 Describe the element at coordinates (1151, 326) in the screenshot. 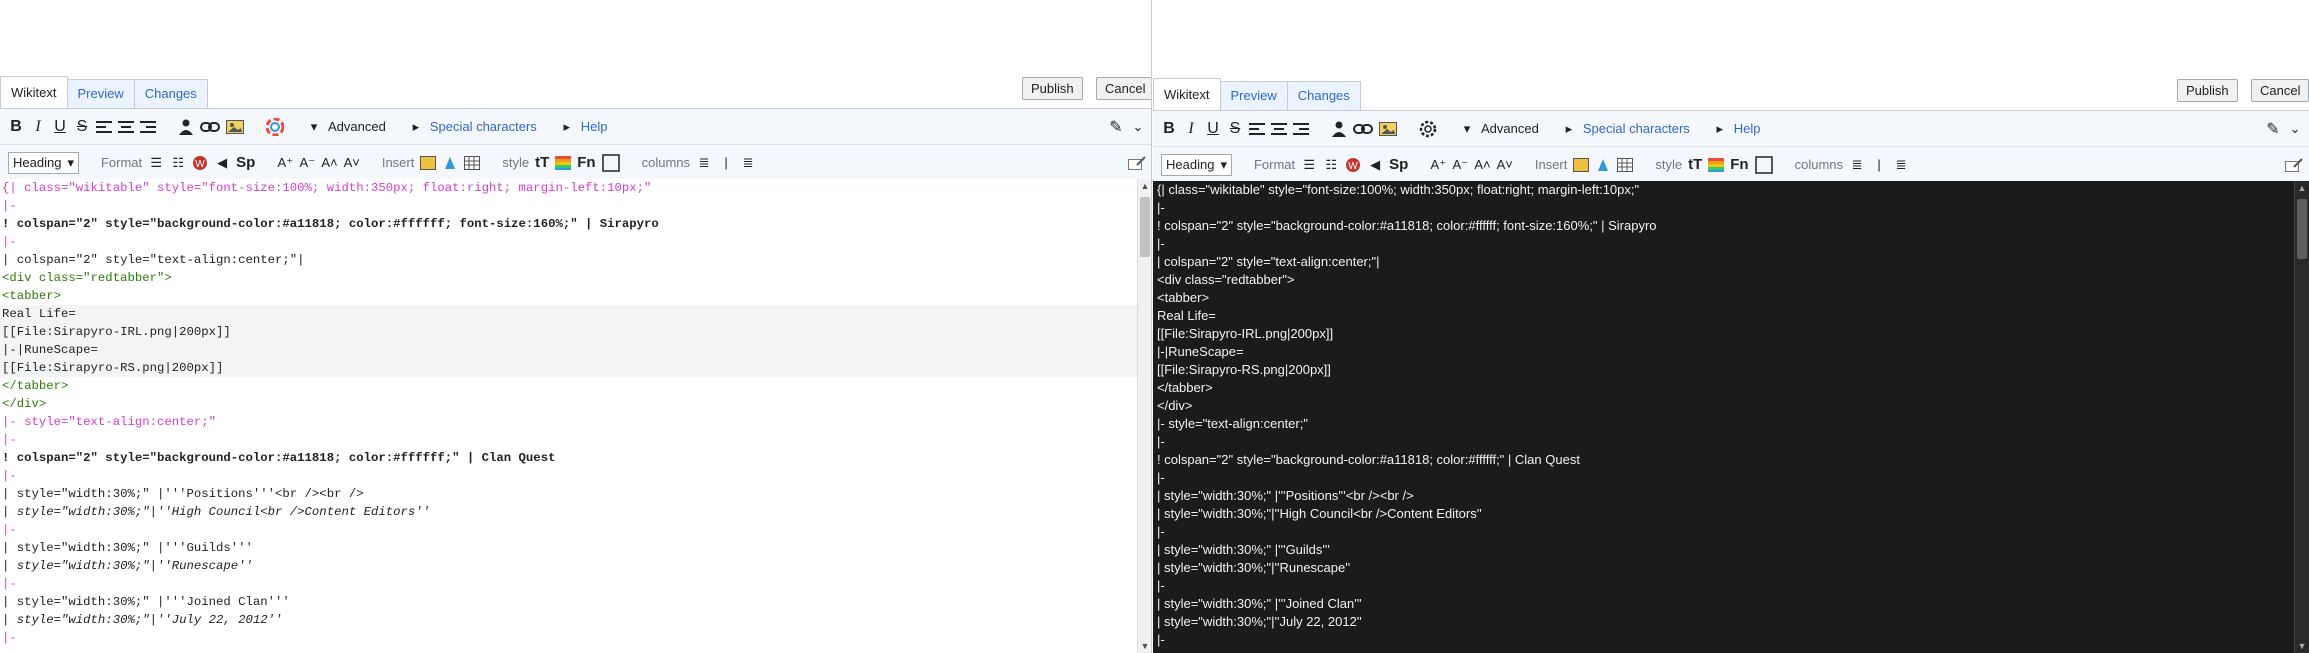

I see `pane-divider` at that location.